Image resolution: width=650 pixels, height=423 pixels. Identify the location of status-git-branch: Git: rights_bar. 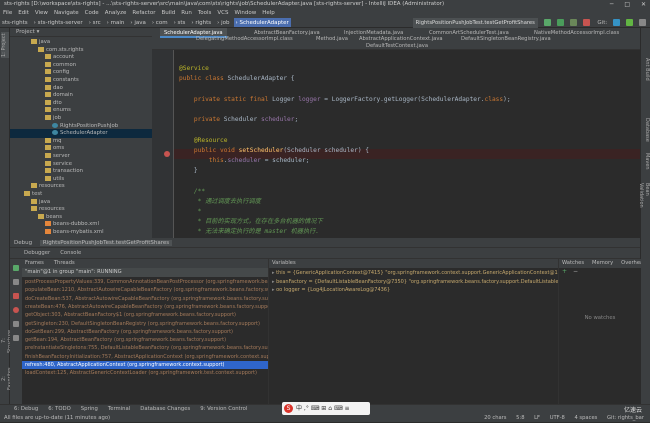
(625, 418).